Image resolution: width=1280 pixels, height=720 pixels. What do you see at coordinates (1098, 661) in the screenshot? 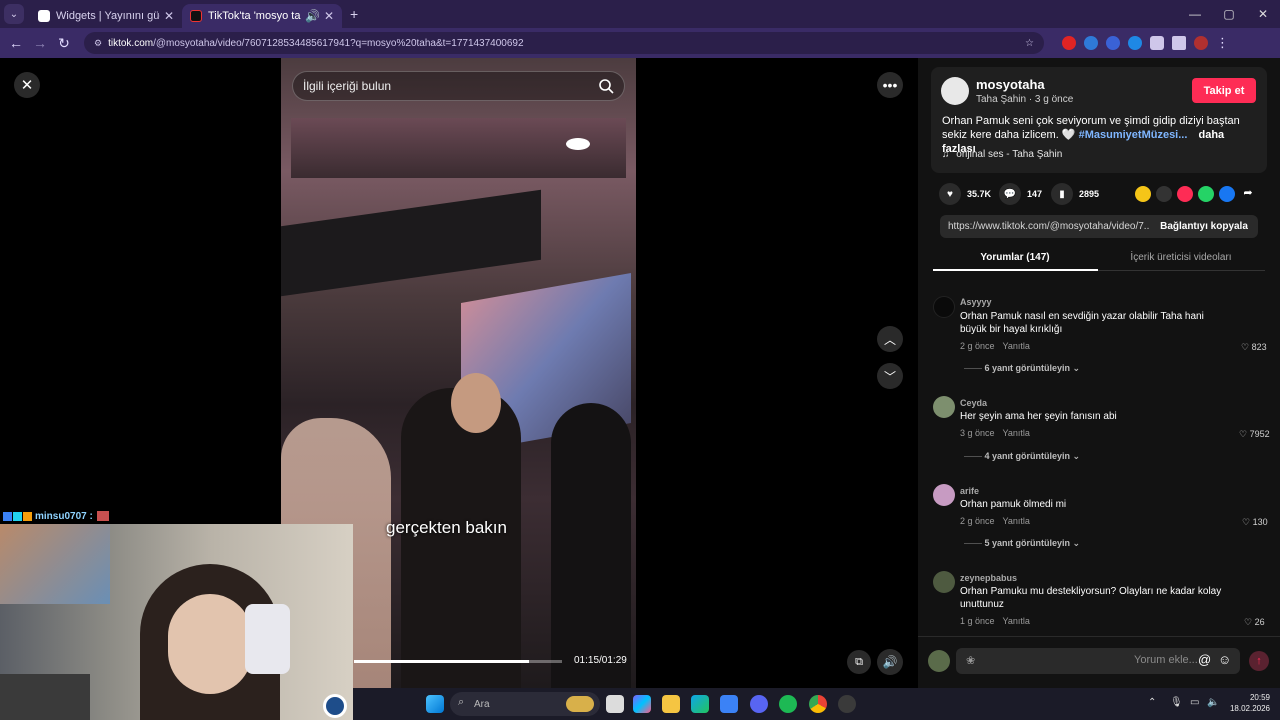
I see `comment-input: ❀ Yorum ekle... @ ☺` at bounding box center [1098, 661].